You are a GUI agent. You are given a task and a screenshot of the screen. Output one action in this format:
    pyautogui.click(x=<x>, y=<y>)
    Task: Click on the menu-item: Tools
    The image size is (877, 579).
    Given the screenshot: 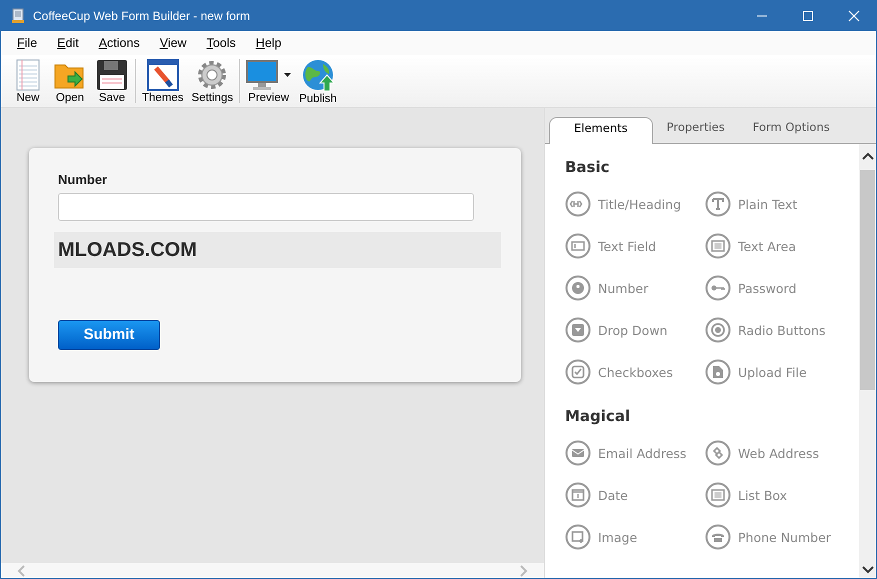 What is the action you would take?
    pyautogui.click(x=221, y=43)
    